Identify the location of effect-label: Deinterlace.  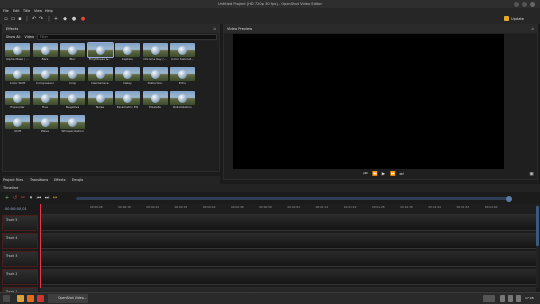
(100, 83).